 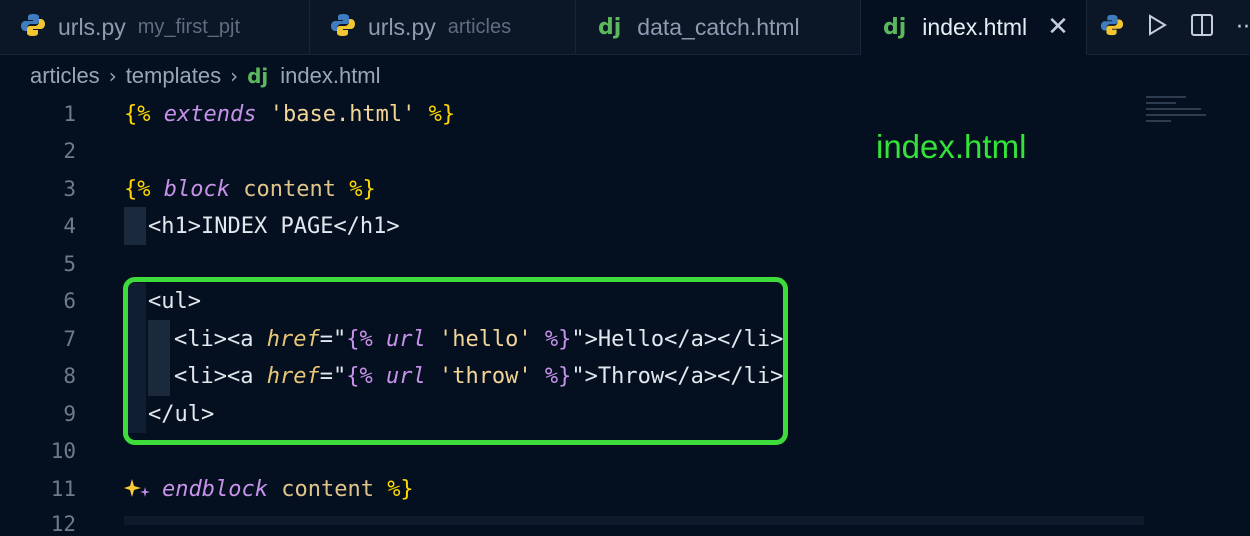 I want to click on close-tab-icon: ✕, so click(x=1058, y=27).